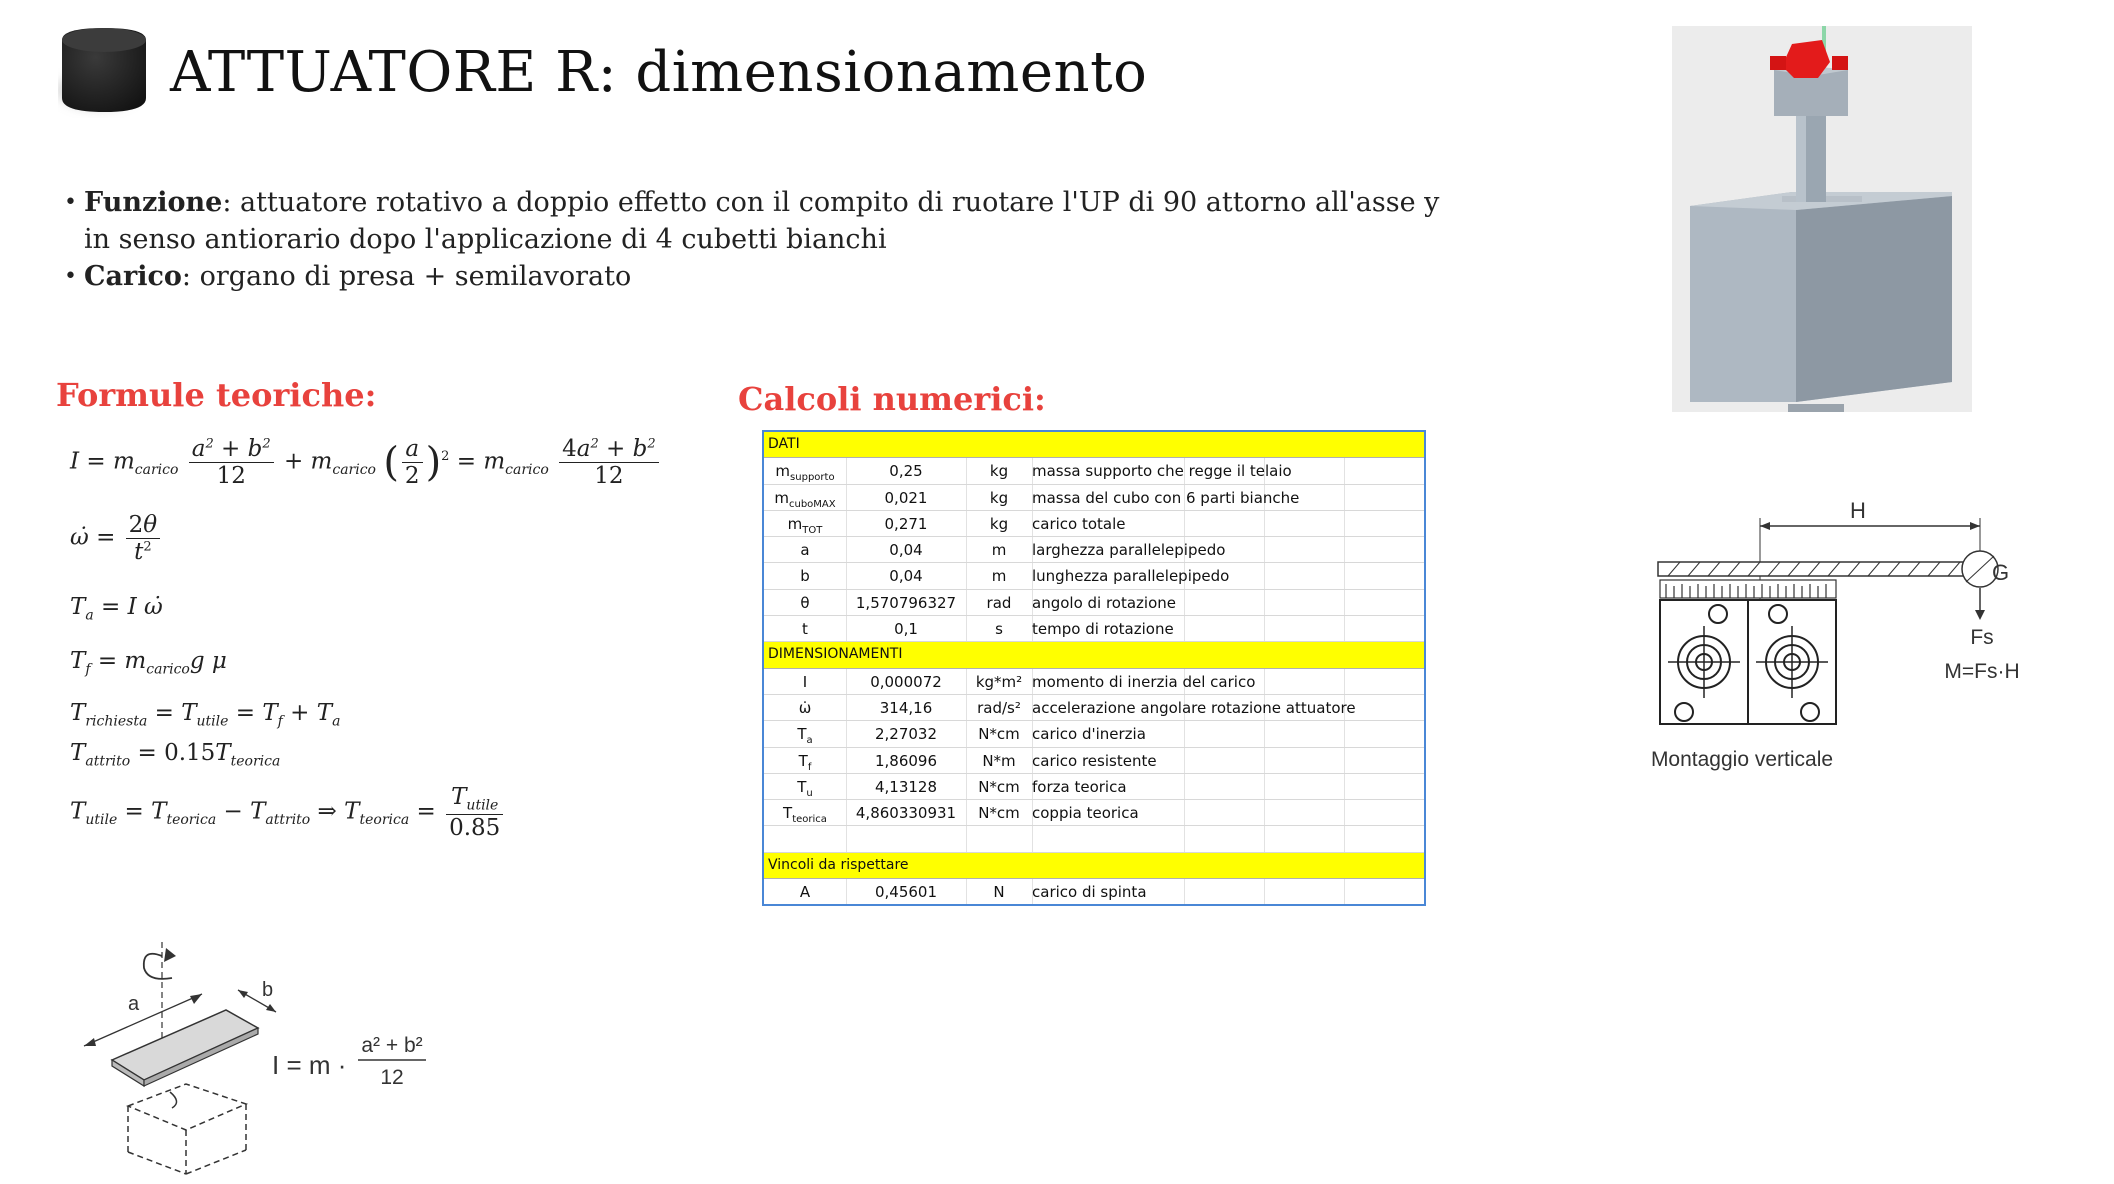 This screenshot has height=1184, width=2114. I want to click on cell-desc: massa supporto che regge il telaio, so click(1162, 471).